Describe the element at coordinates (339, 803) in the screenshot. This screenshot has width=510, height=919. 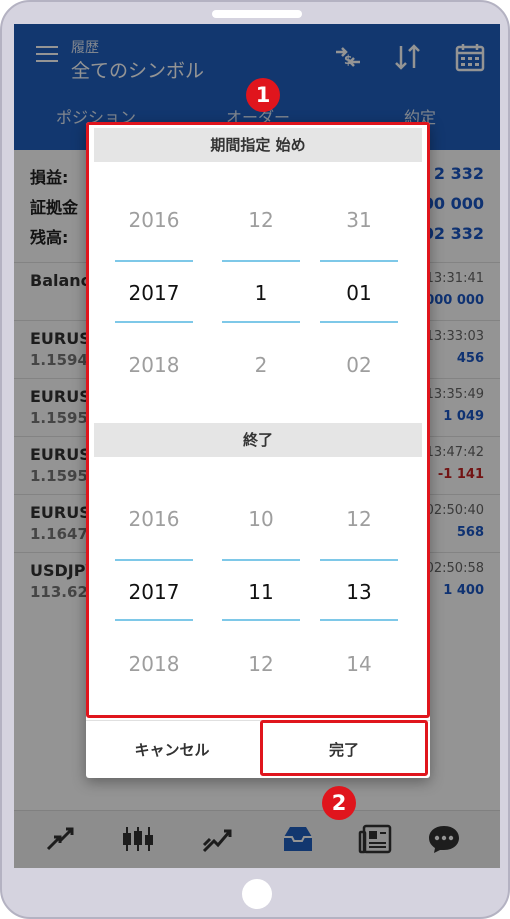
I see `callout-badge-2: 2` at that location.